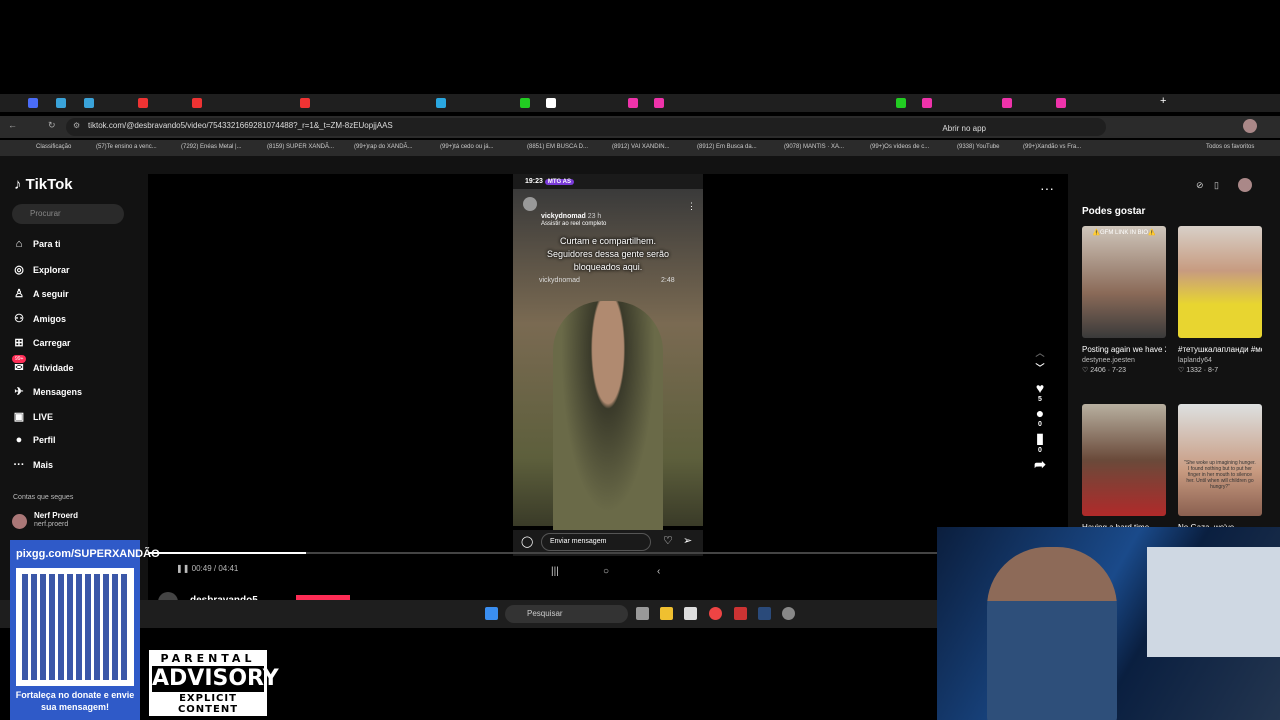 Image resolution: width=1280 pixels, height=720 pixels. Describe the element at coordinates (691, 206) in the screenshot. I see `story-more-icon: ⋮` at that location.